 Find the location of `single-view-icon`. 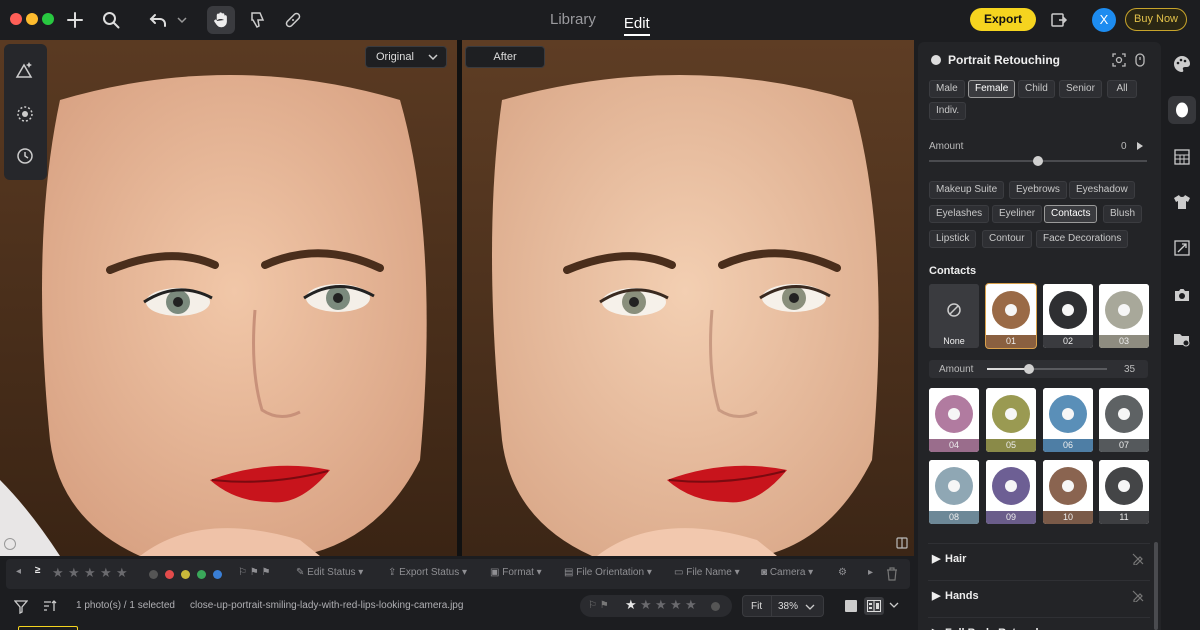

single-view-icon is located at coordinates (851, 606).